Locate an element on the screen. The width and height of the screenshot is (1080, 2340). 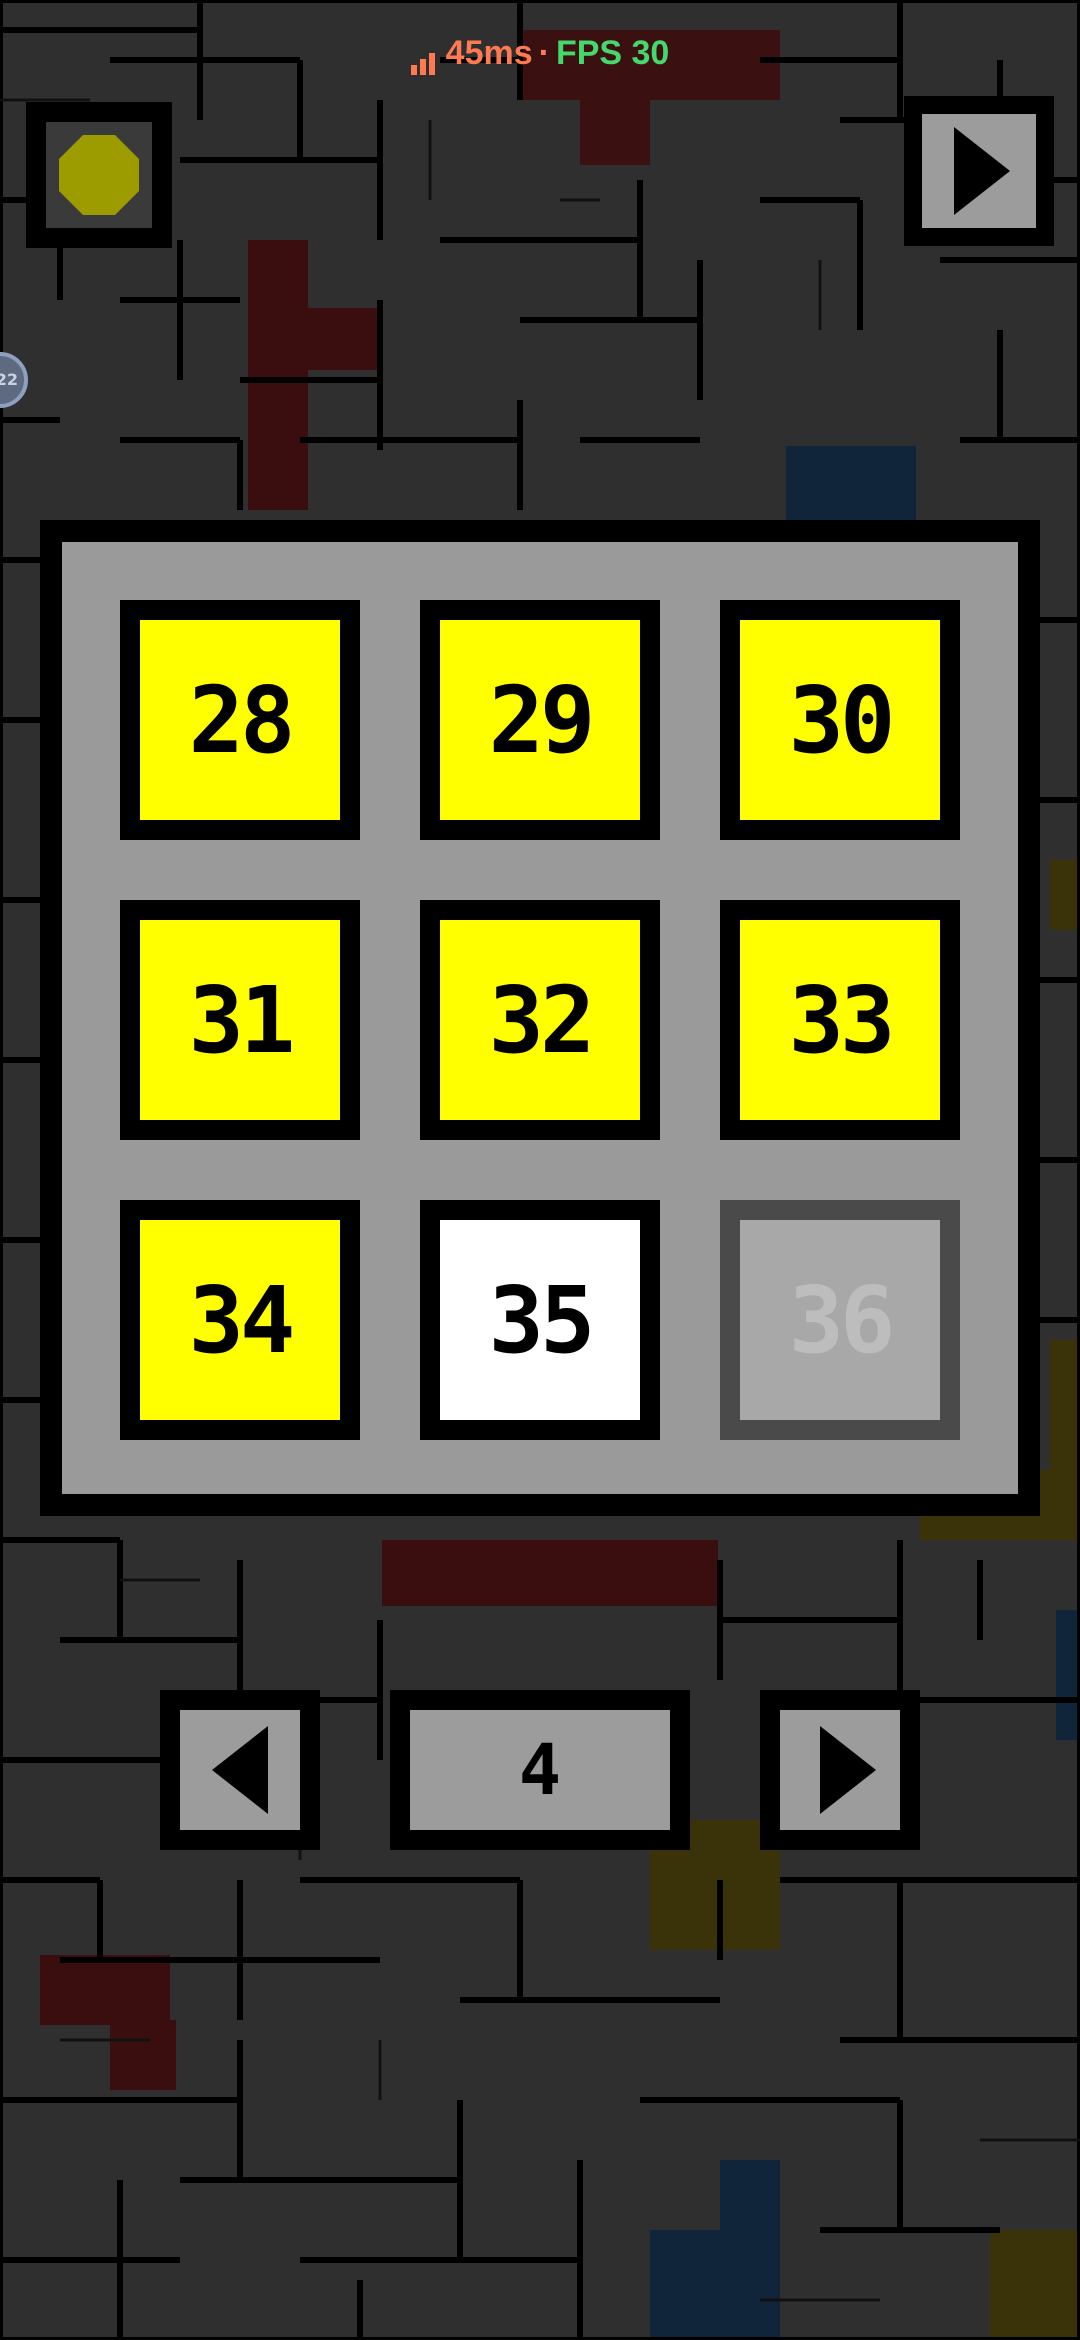
prev-page-button is located at coordinates (240, 1770).